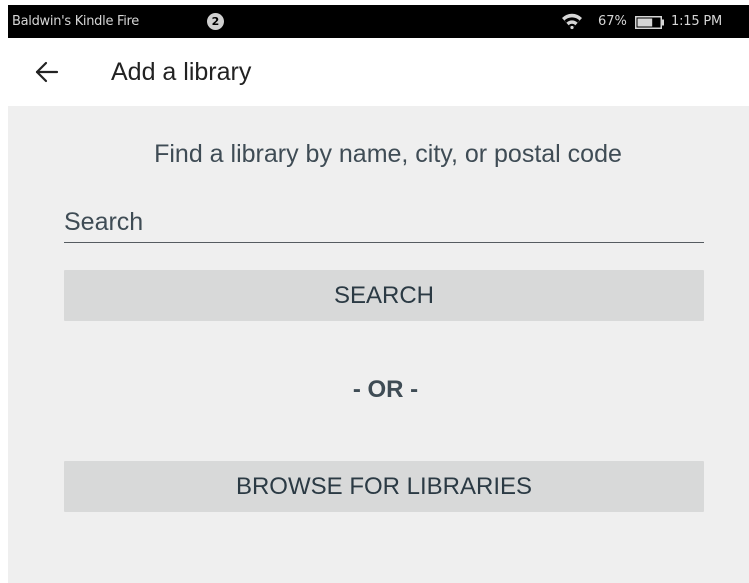 Image resolution: width=749 pixels, height=583 pixels. What do you see at coordinates (384, 486) in the screenshot?
I see `browse-libraries-button: BROWSE FOR LIBRARIES` at bounding box center [384, 486].